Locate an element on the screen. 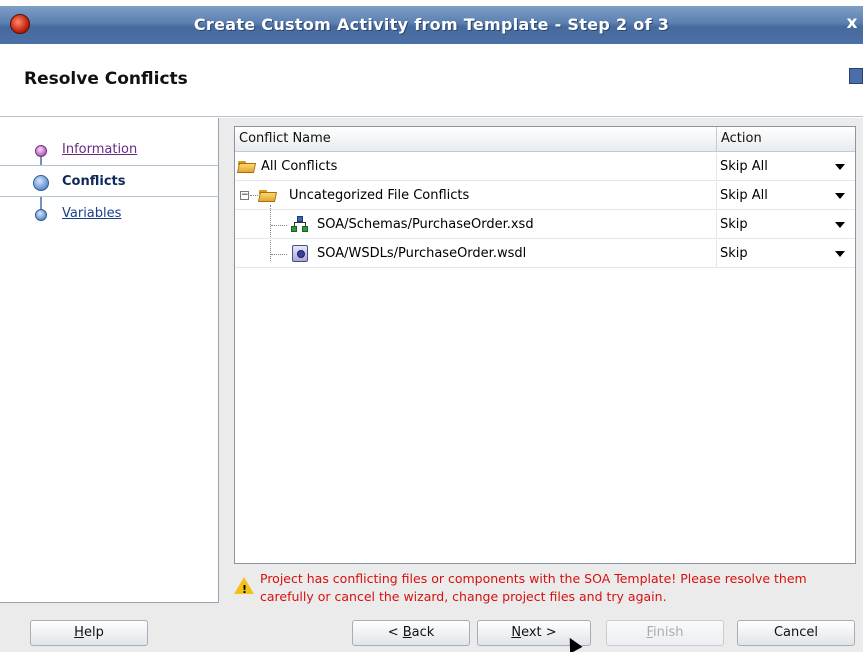 Image resolution: width=863 pixels, height=652 pixels. help-mnemonic: H is located at coordinates (79, 632).